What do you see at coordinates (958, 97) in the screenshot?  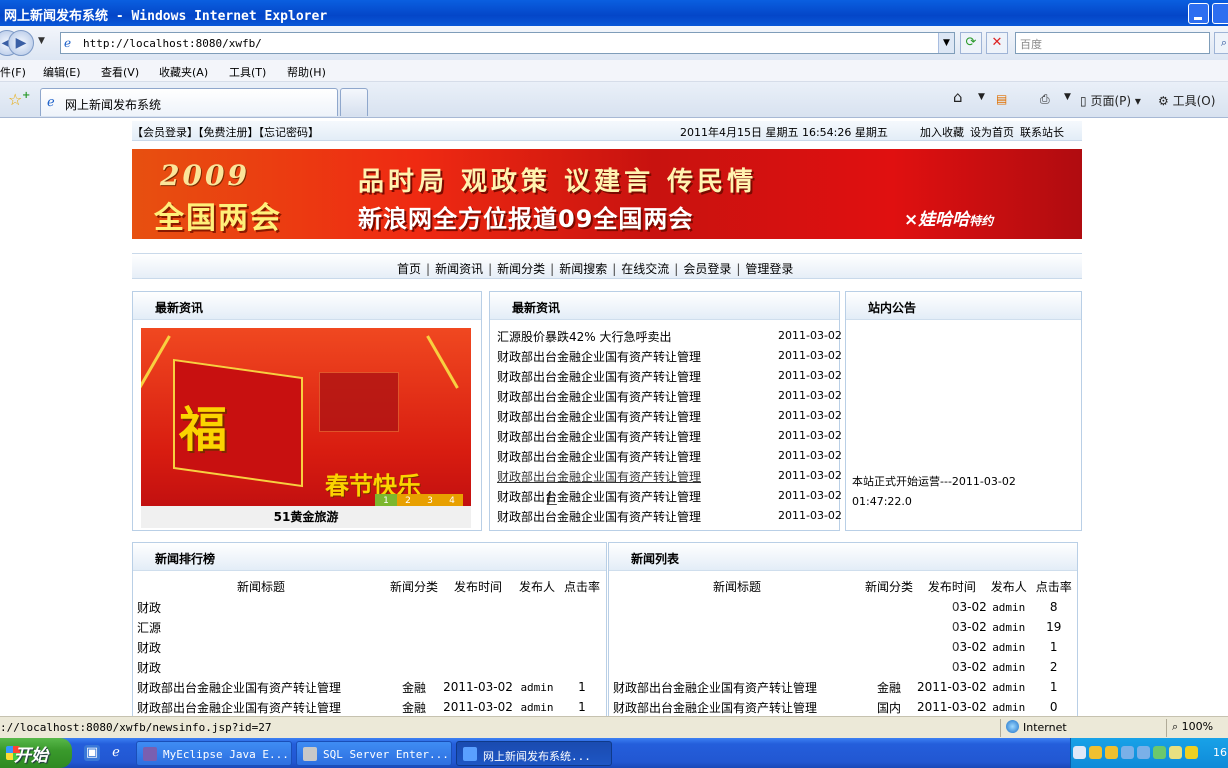 I see `home-icon: ⌂` at bounding box center [958, 97].